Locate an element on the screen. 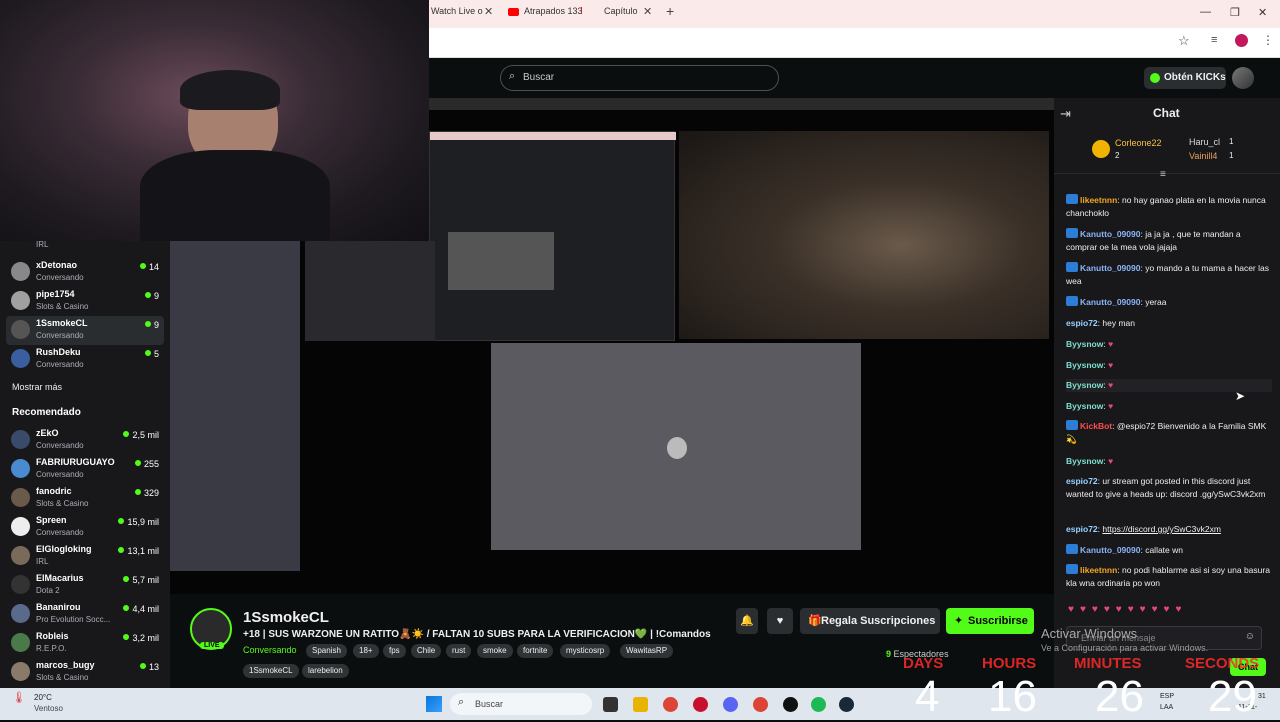  tag: larebelion is located at coordinates (325, 671).